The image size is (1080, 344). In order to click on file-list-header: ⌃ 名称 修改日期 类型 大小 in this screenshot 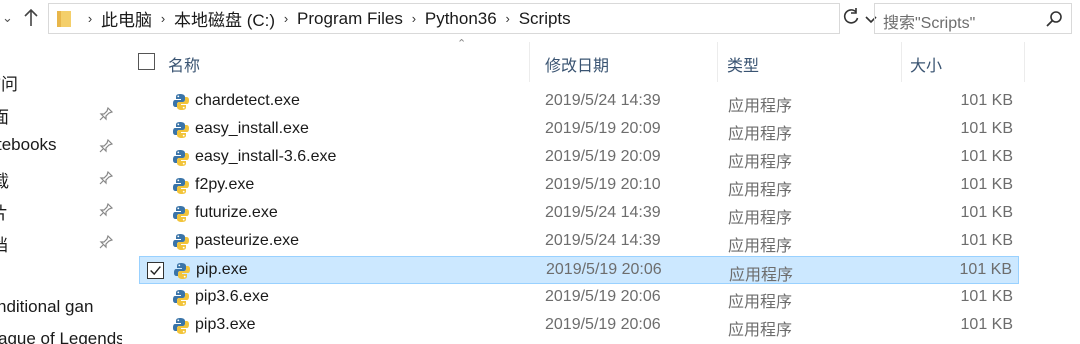, I will do `click(577, 60)`.